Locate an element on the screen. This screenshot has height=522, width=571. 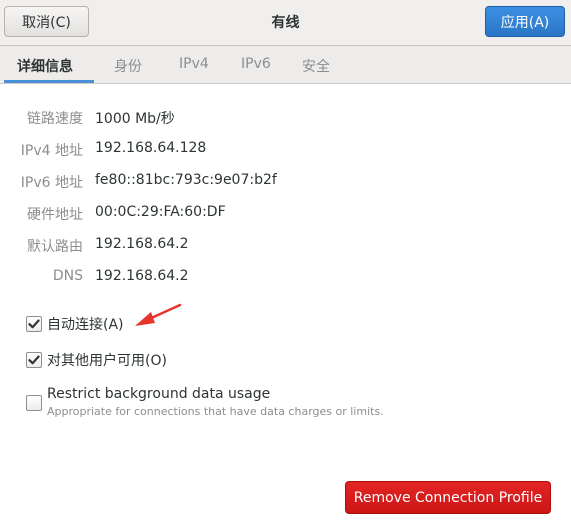
detail-value: 1000 Mb/秒 is located at coordinates (135, 119).